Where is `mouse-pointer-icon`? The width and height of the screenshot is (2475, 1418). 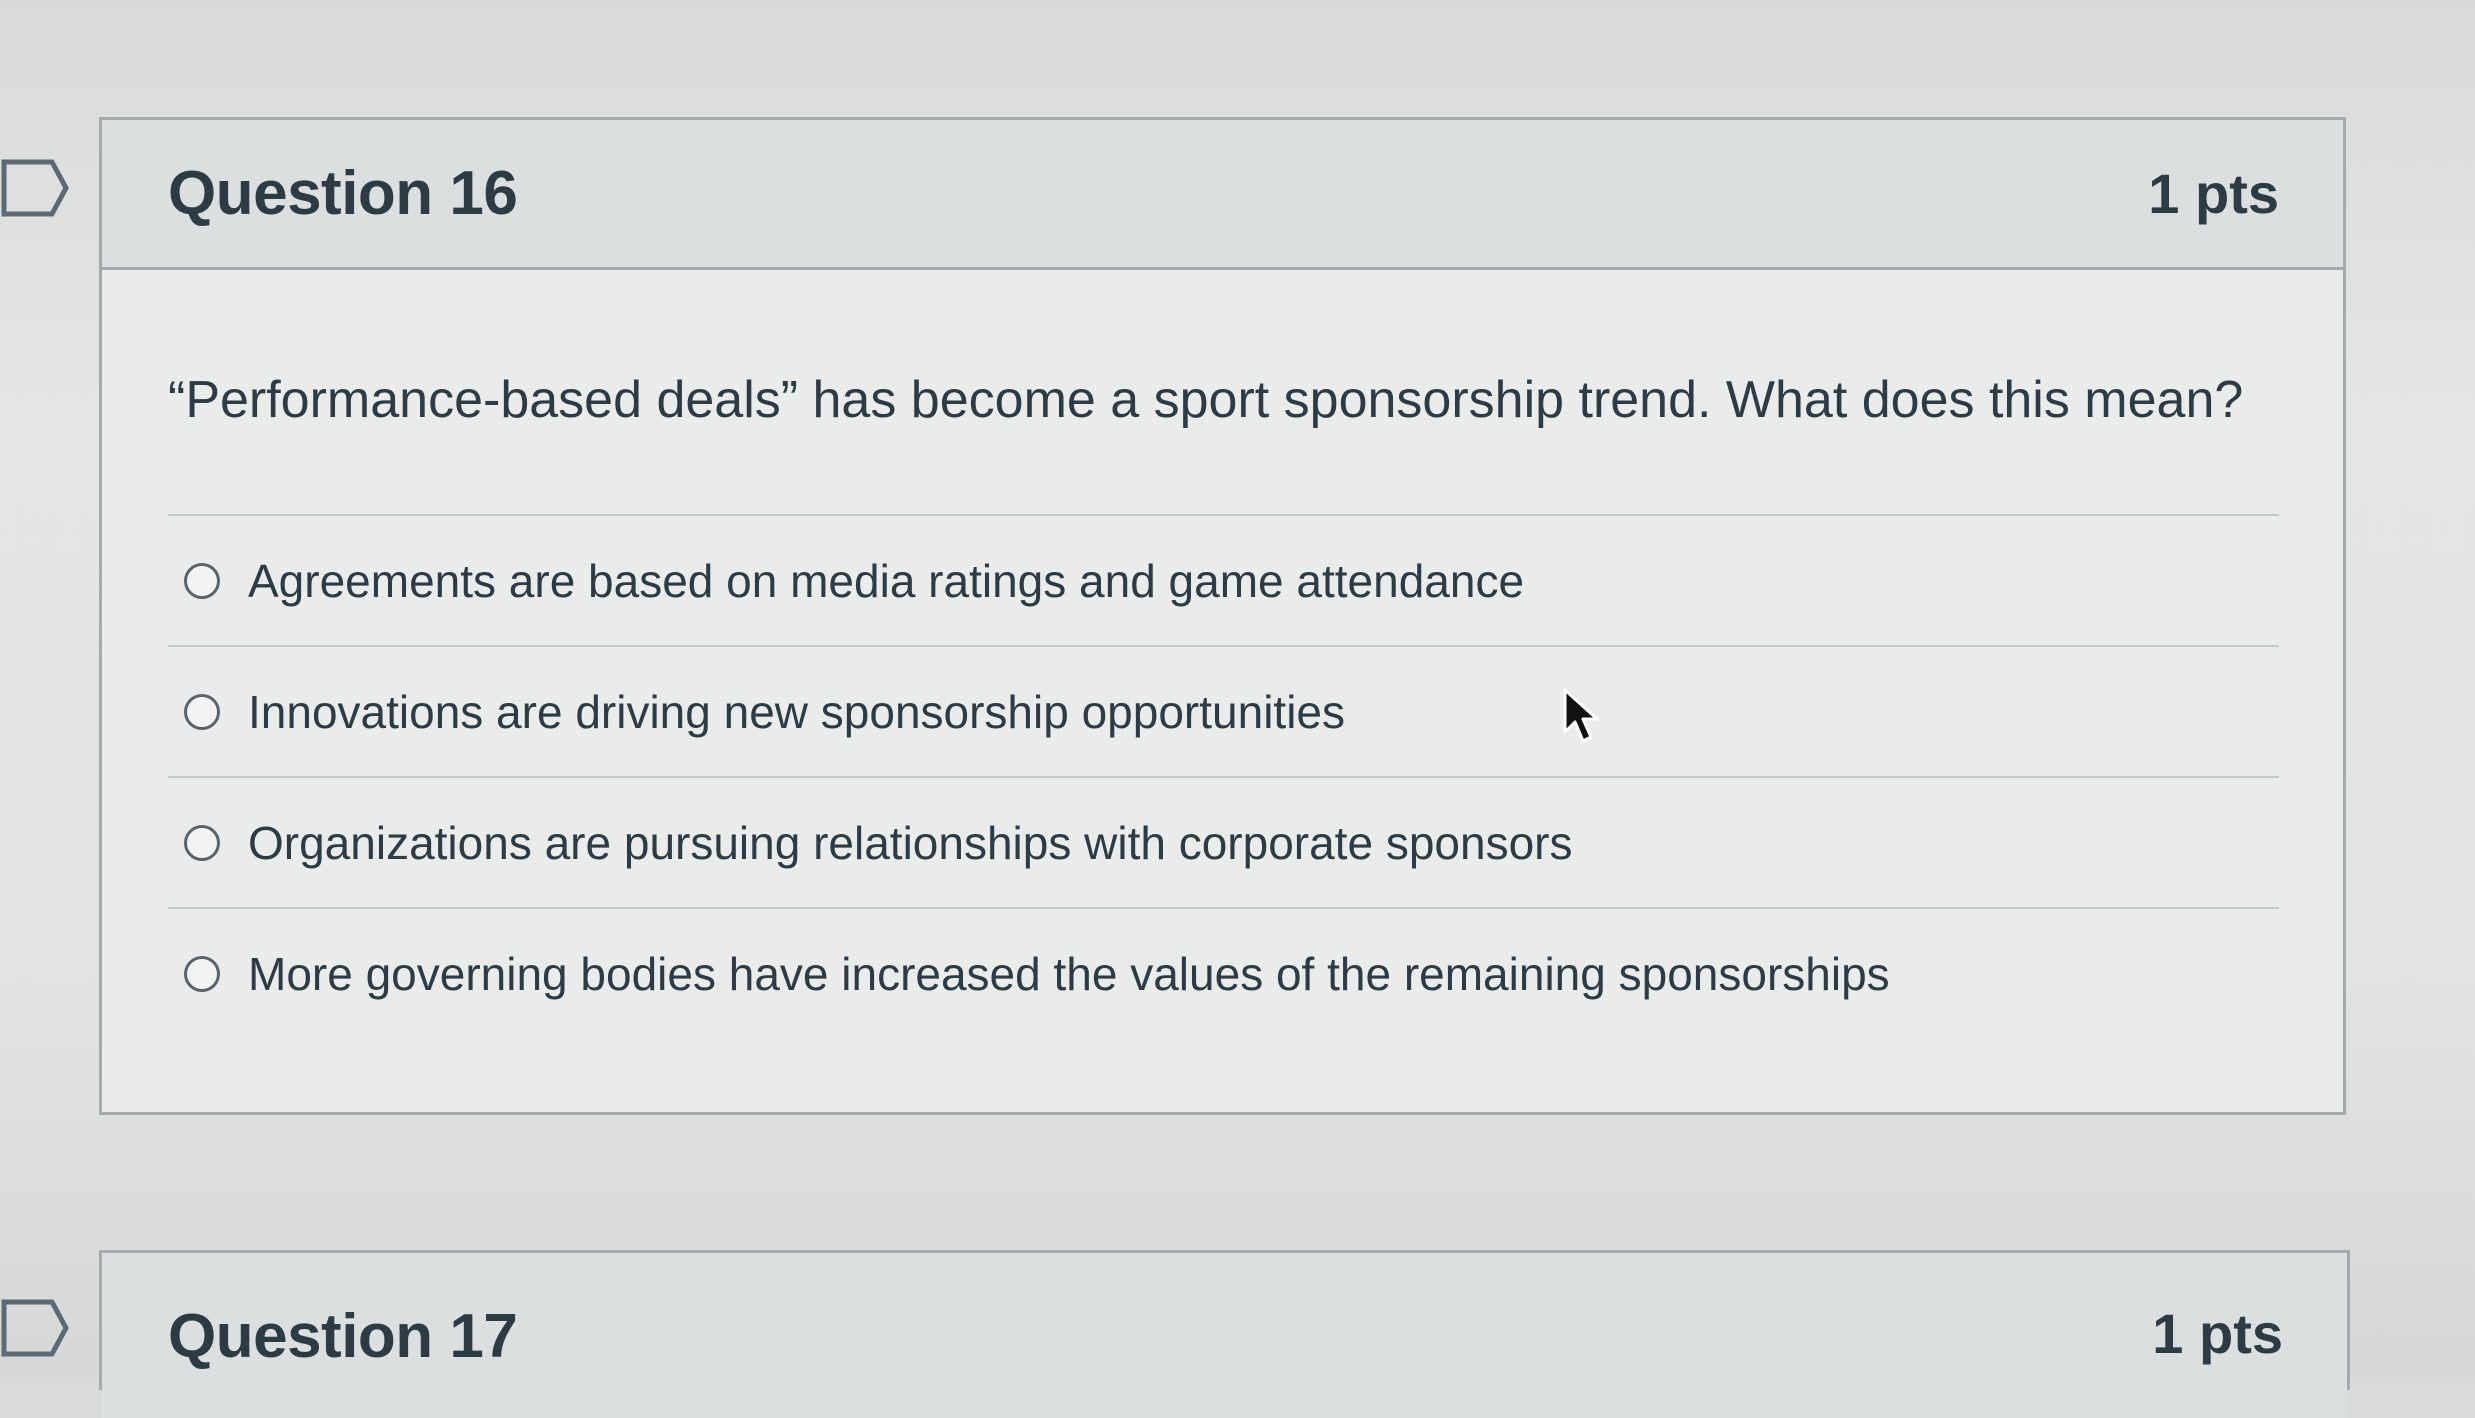 mouse-pointer-icon is located at coordinates (1582, 717).